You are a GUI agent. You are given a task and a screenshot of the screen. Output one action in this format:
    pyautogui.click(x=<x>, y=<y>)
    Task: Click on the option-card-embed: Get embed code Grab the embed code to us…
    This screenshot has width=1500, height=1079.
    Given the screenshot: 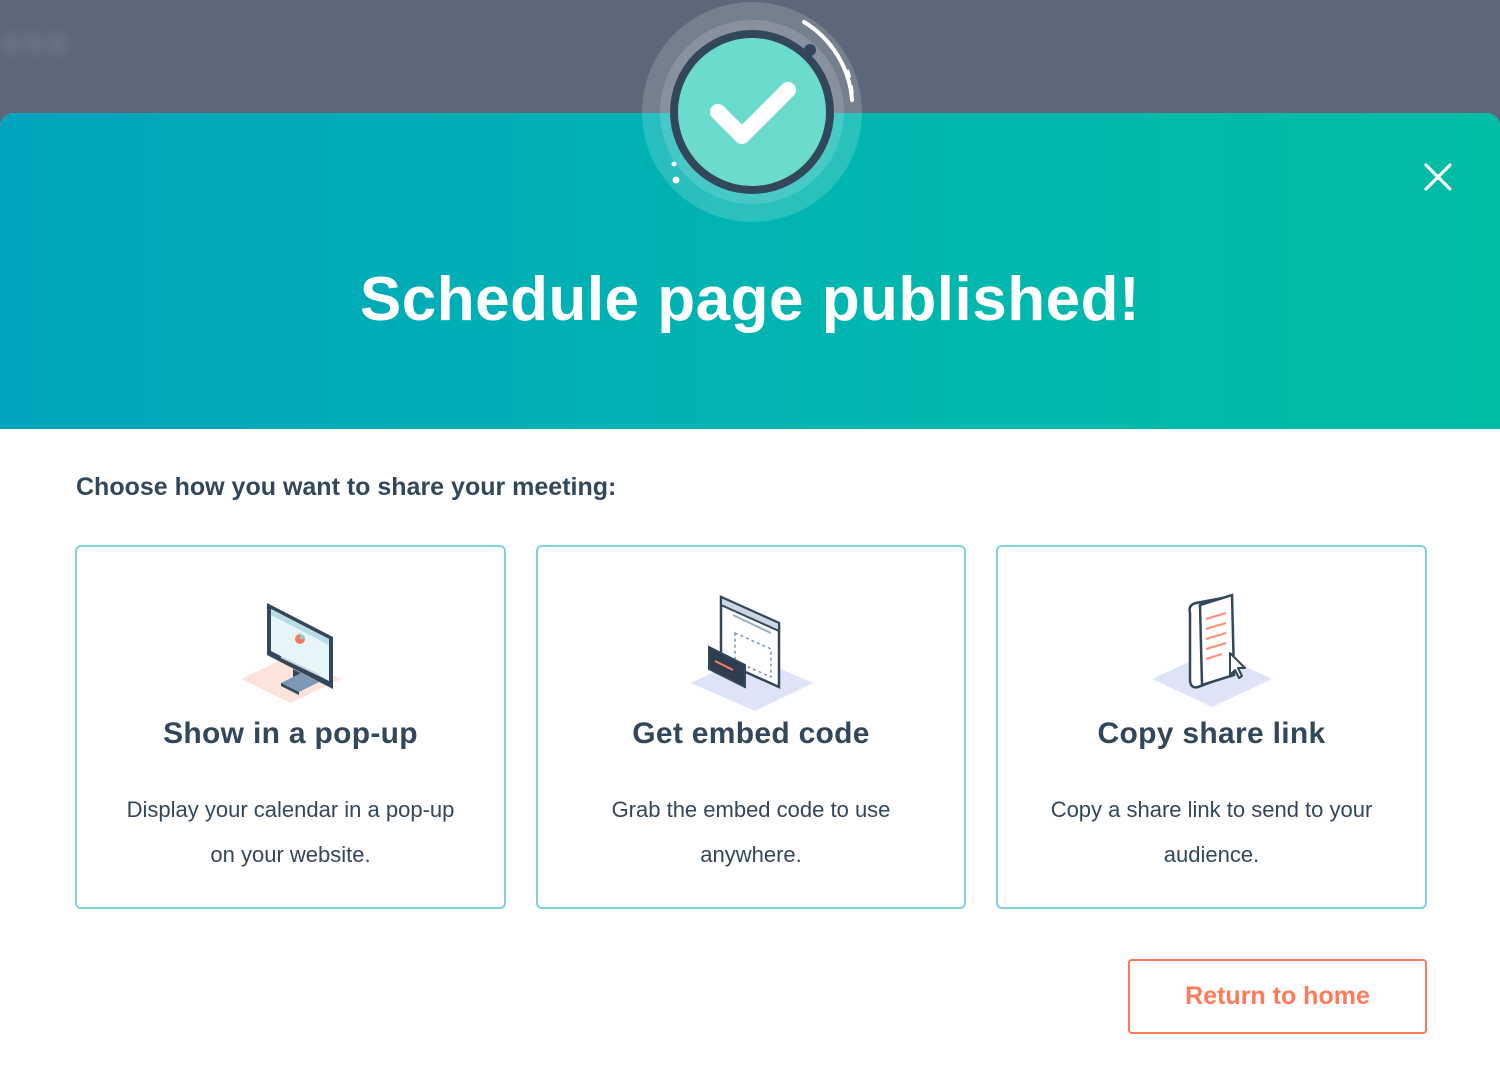 What is the action you would take?
    pyautogui.click(x=751, y=727)
    